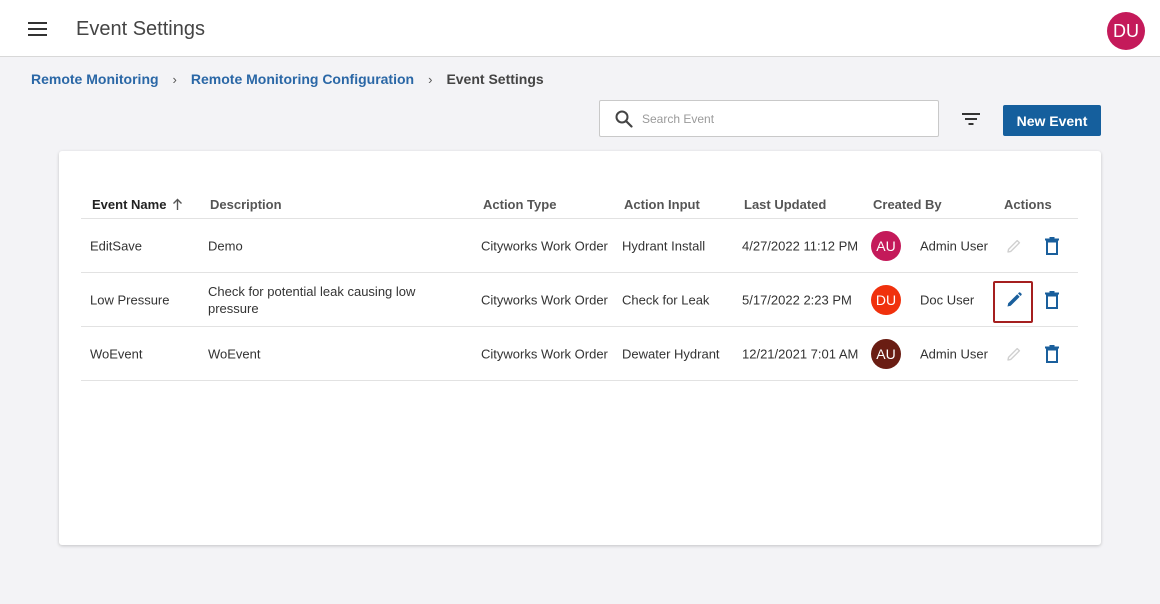 The height and width of the screenshot is (604, 1160). I want to click on column-header-label: Event Name, so click(129, 204).